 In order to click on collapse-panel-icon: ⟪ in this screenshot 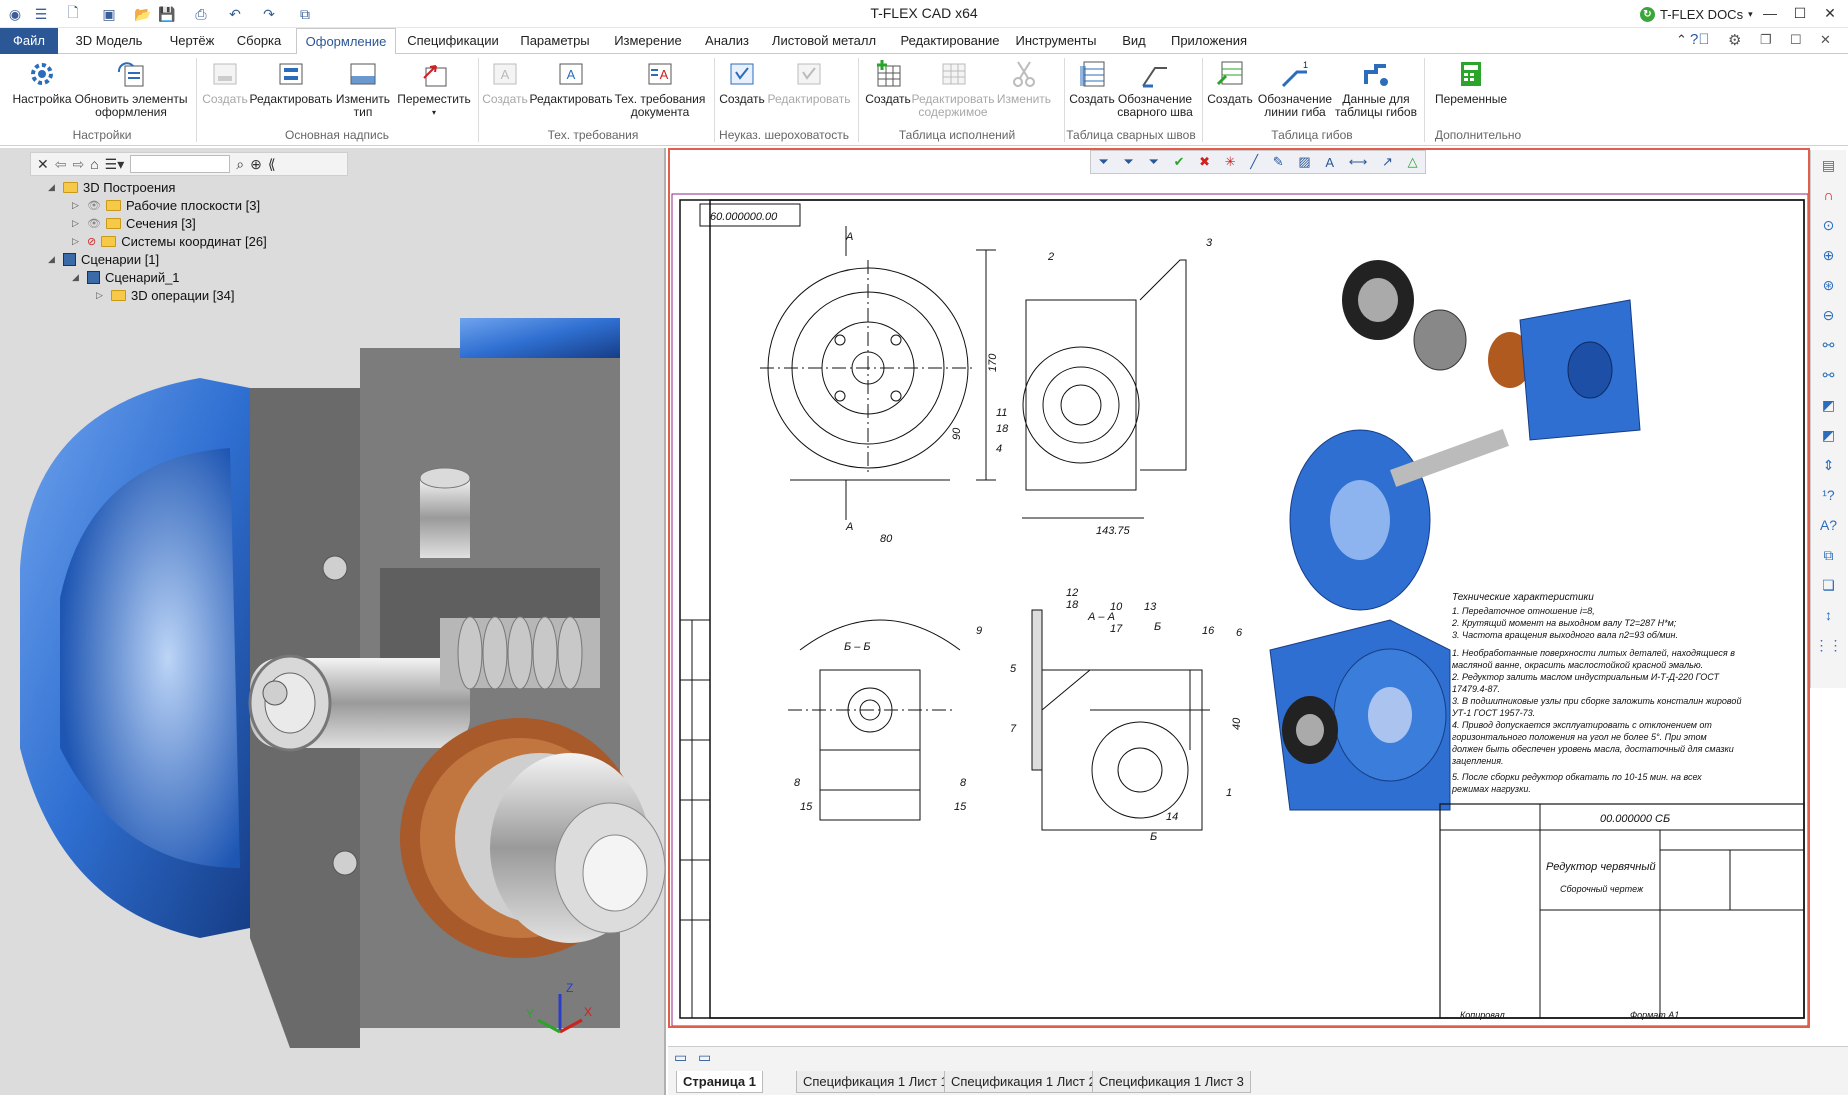, I will do `click(272, 164)`.